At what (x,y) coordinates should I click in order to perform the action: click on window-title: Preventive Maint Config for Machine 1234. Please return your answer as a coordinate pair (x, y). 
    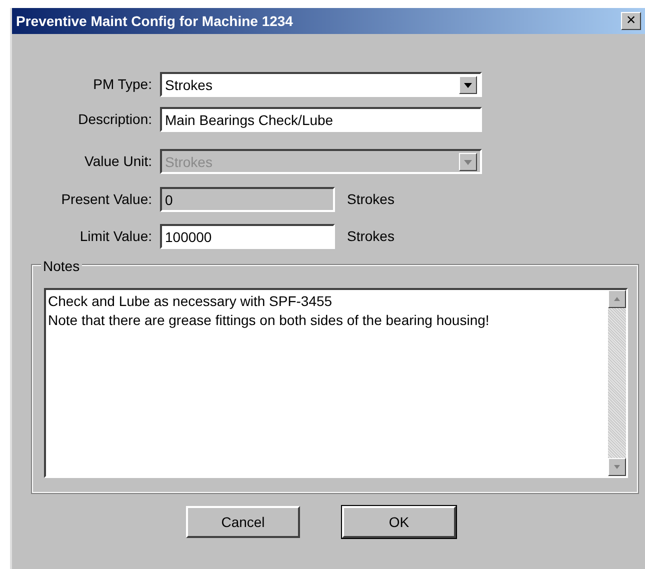
    Looking at the image, I should click on (154, 21).